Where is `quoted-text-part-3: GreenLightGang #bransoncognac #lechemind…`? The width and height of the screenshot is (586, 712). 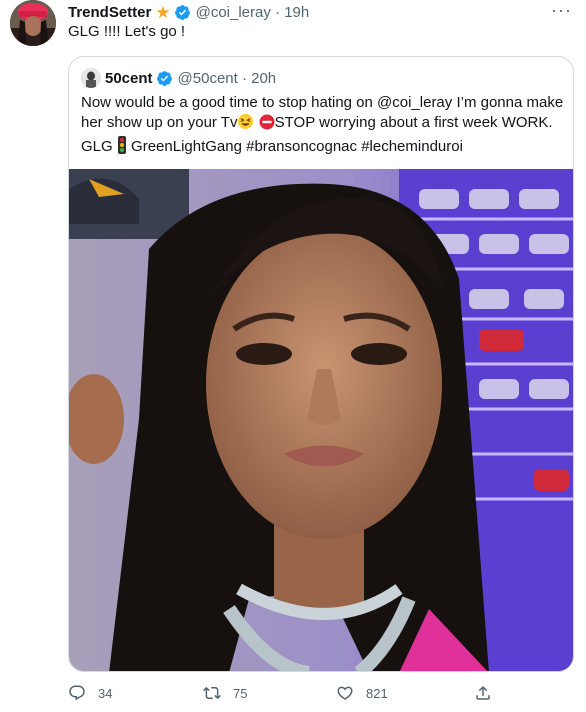 quoted-text-part-3: GreenLightGang #bransoncognac #lechemind… is located at coordinates (297, 146).